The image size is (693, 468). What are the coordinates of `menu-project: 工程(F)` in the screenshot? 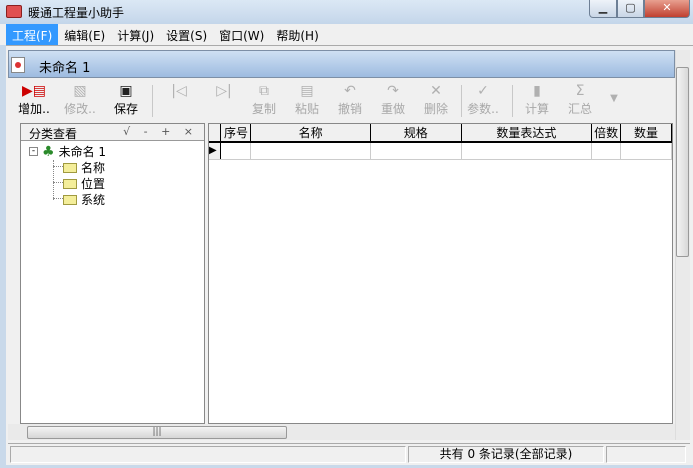 It's located at (32, 34).